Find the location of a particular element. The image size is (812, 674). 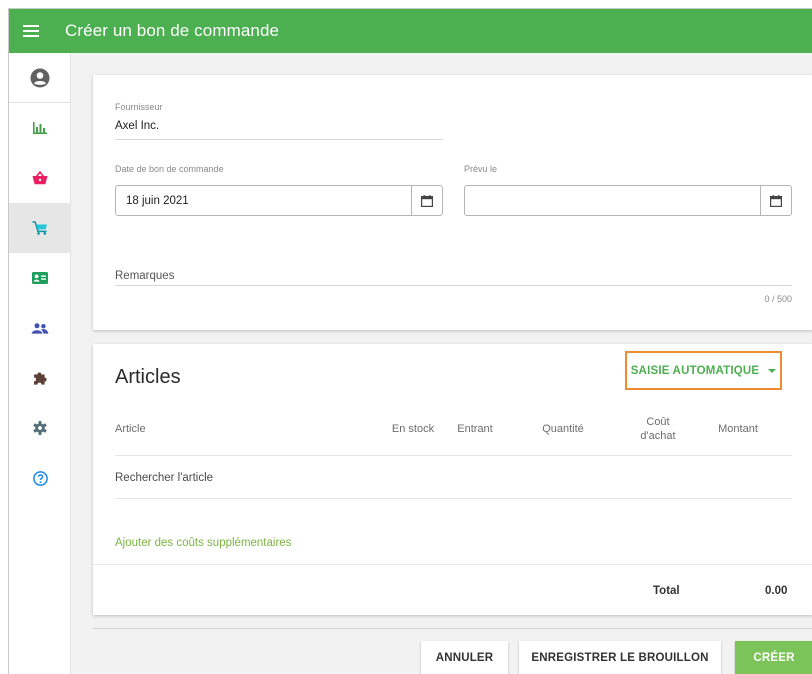

column-header-amount: Montant is located at coordinates (738, 429).